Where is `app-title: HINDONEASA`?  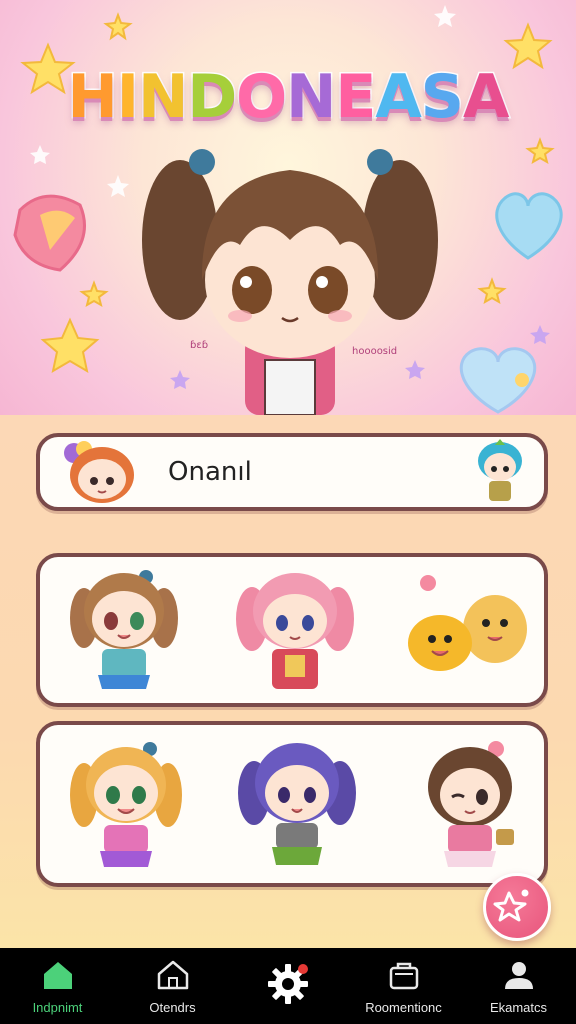 app-title: HINDONEASA is located at coordinates (288, 97).